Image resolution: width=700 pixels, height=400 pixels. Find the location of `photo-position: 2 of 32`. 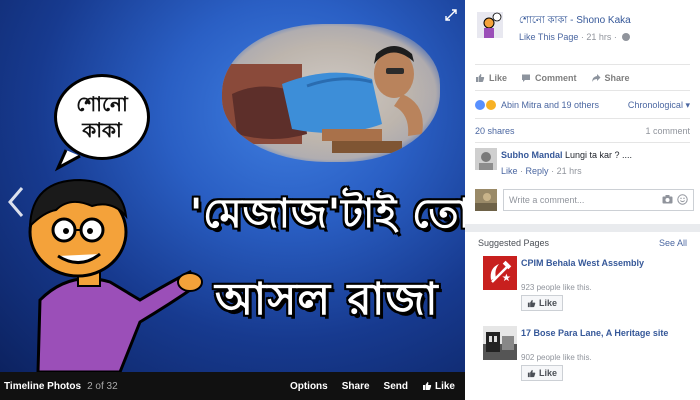

photo-position: 2 of 32 is located at coordinates (102, 386).